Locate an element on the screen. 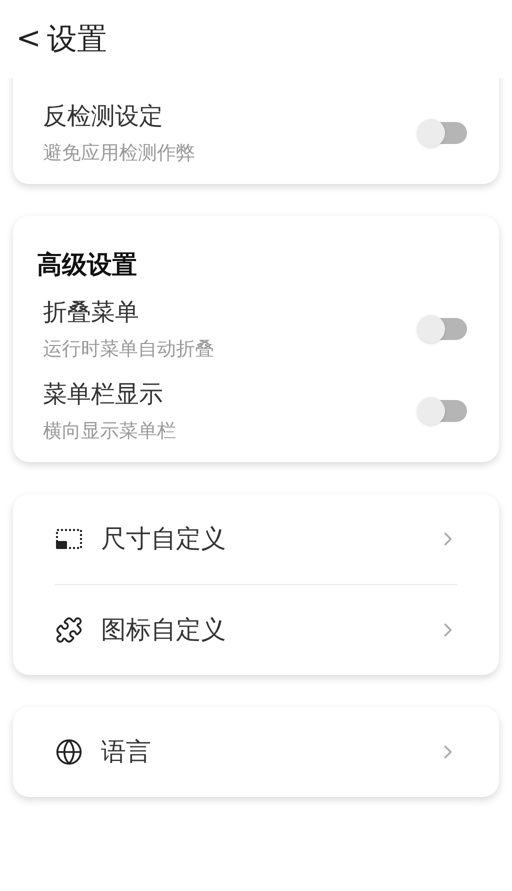 This screenshot has height=891, width=512. setting-title: 折叠菜单 is located at coordinates (91, 312).